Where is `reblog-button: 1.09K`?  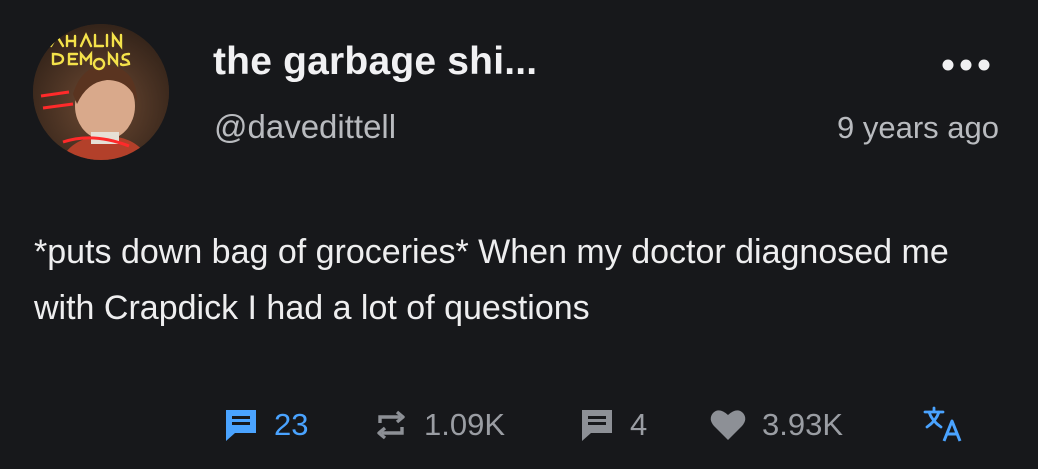
reblog-button: 1.09K is located at coordinates (438, 425).